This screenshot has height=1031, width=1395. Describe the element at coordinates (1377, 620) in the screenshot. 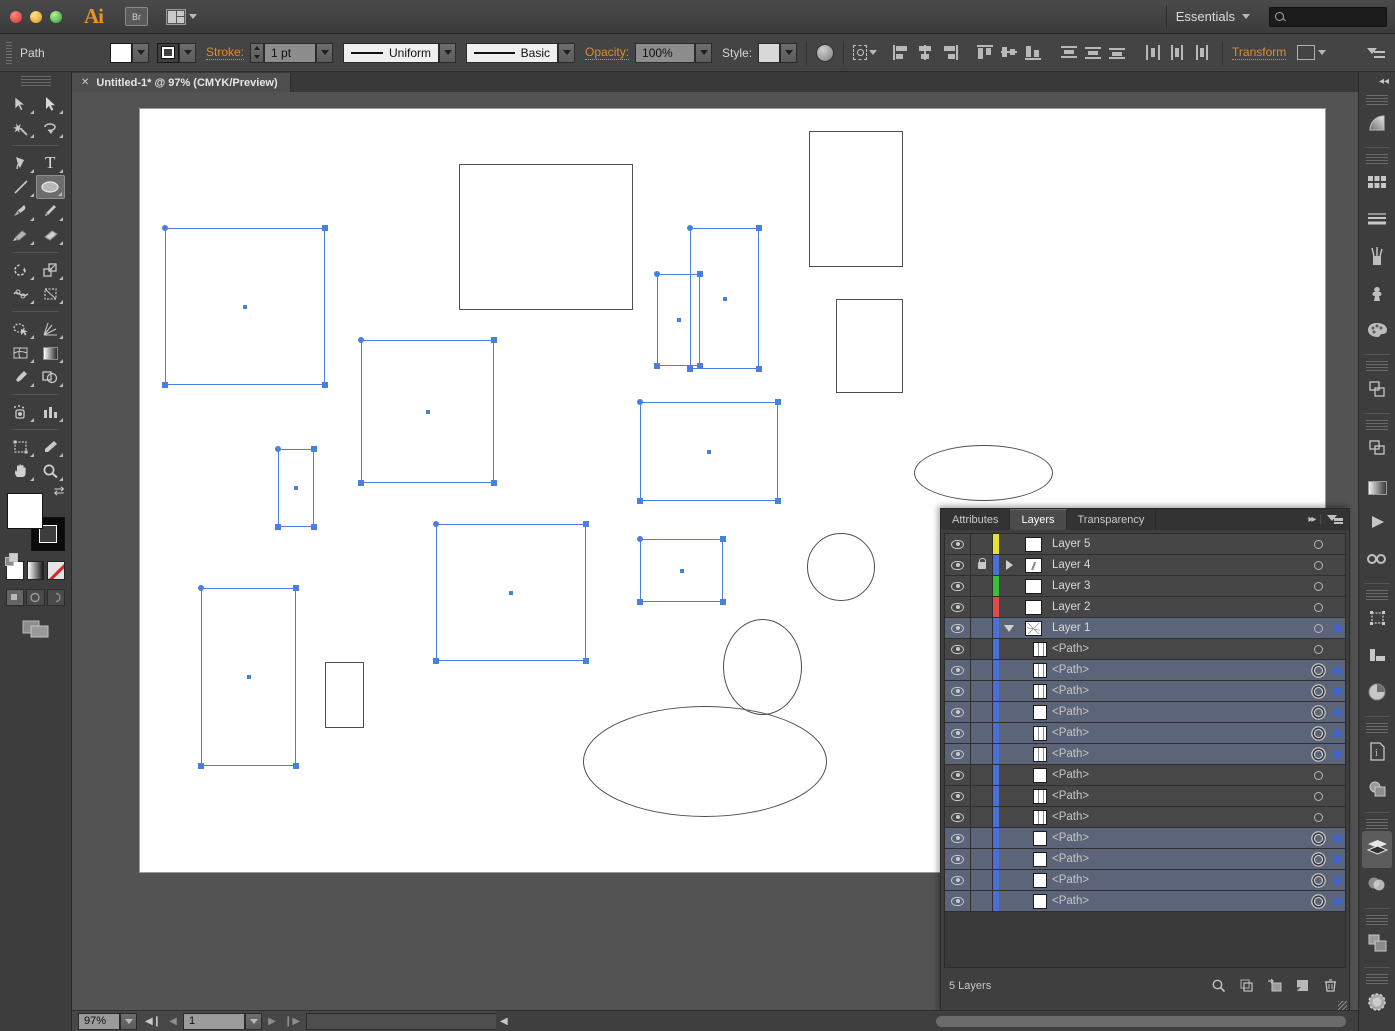

I see `dock-transform-panel` at that location.